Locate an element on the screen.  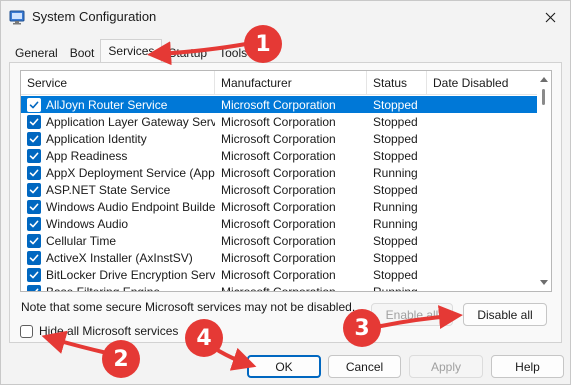
close-icon is located at coordinates (550, 17).